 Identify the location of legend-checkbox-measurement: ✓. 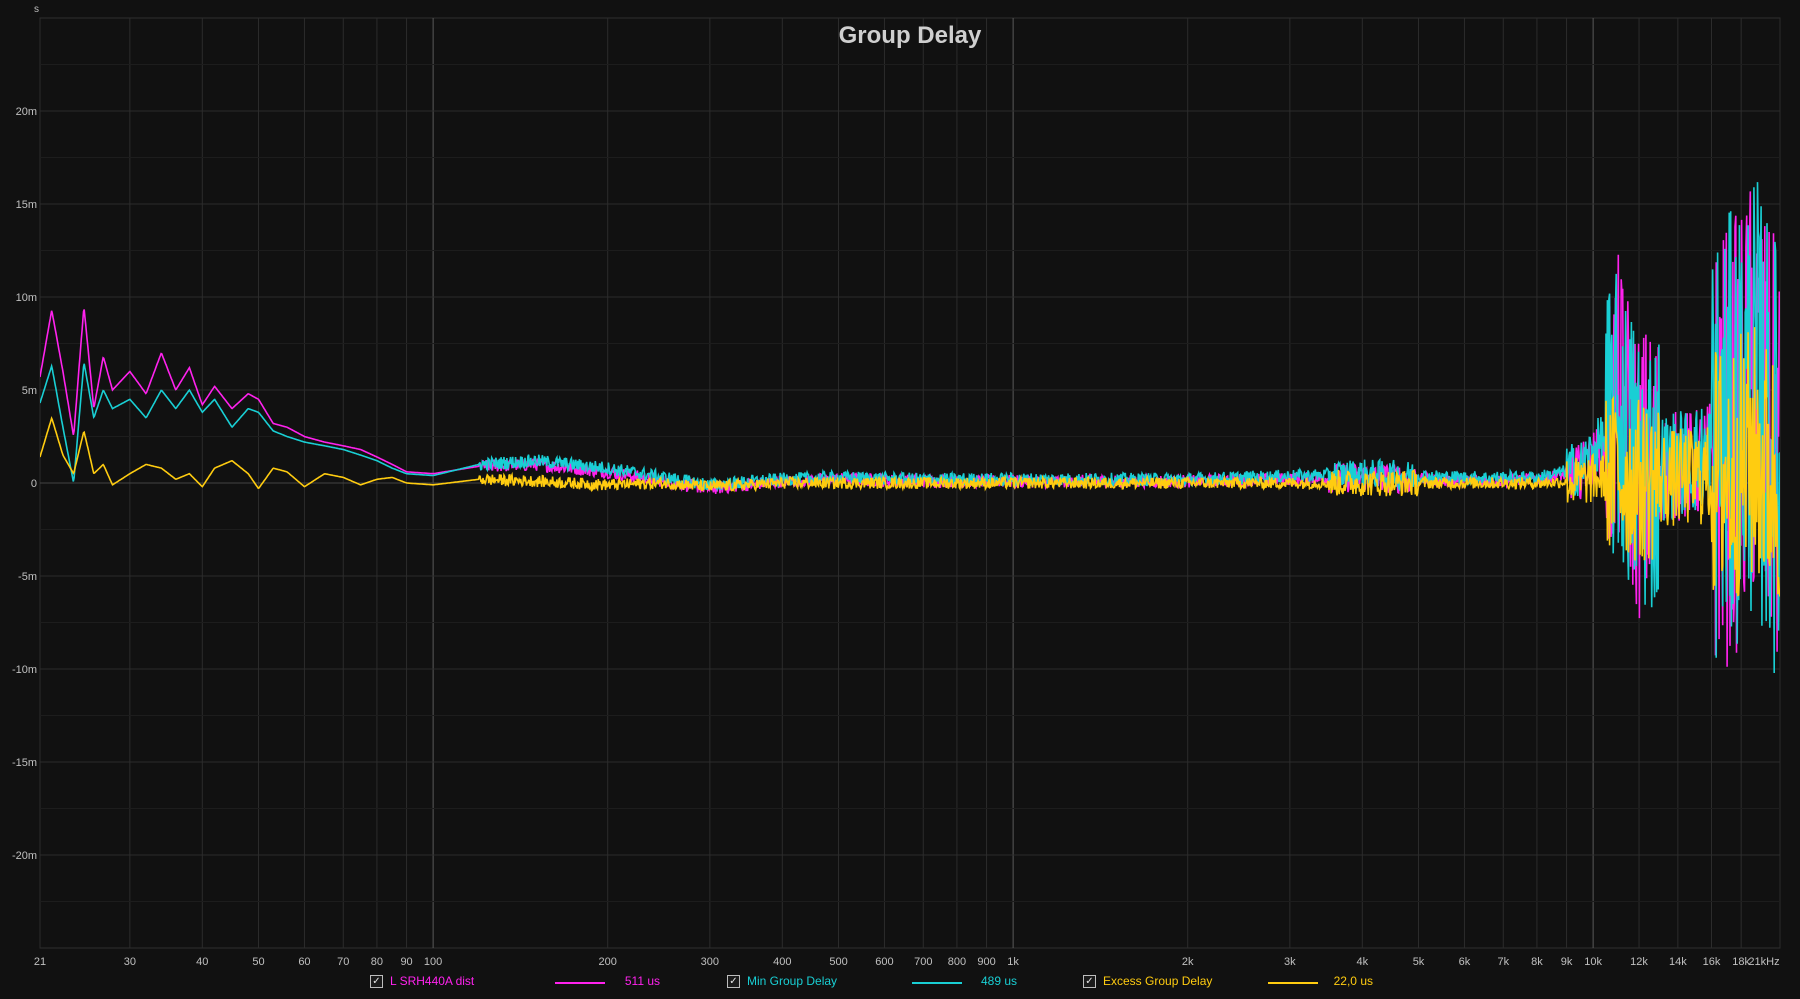
(376, 981).